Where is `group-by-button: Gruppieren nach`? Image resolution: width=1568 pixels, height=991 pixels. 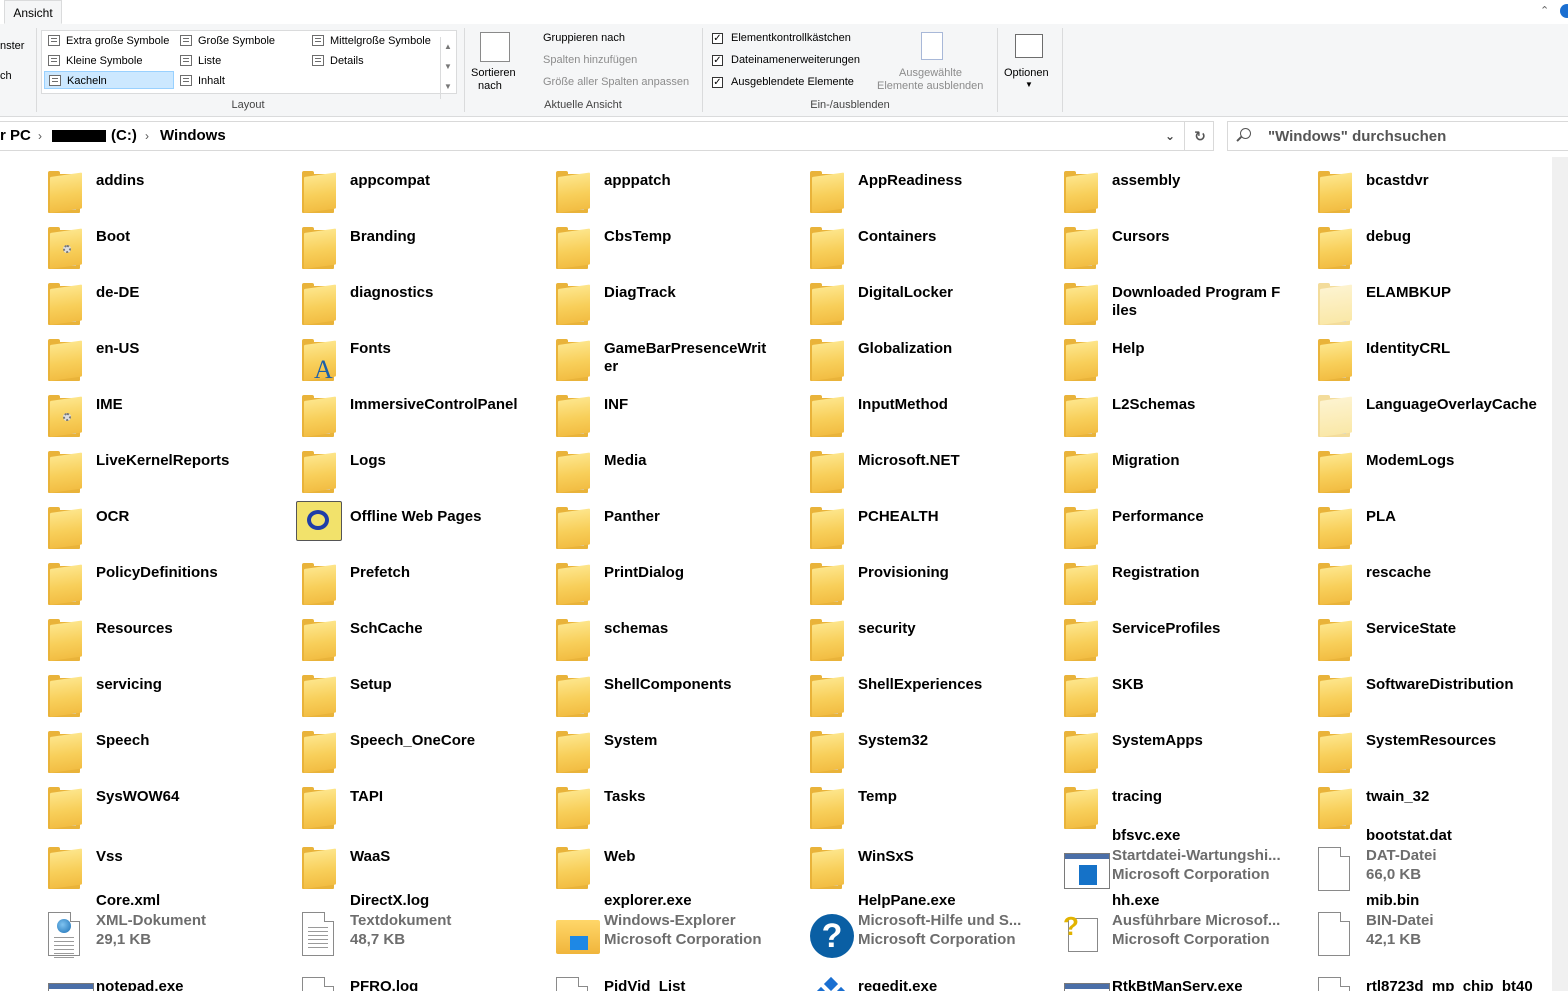 group-by-button: Gruppieren nach is located at coordinates (584, 38).